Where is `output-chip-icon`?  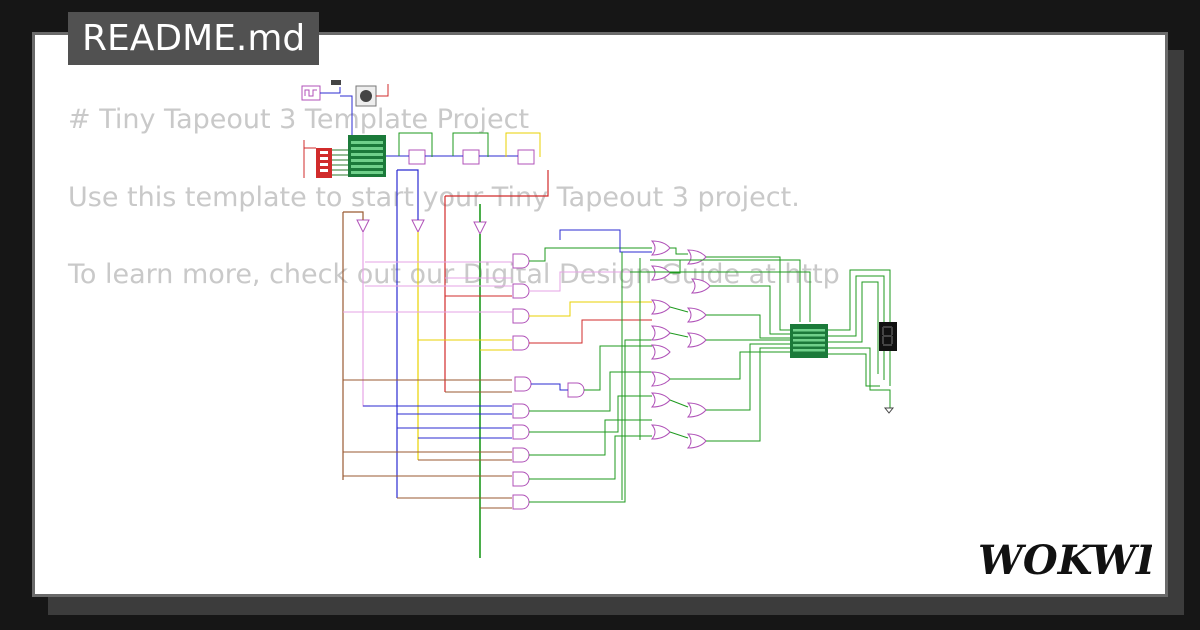
output-chip-icon is located at coordinates (809, 341).